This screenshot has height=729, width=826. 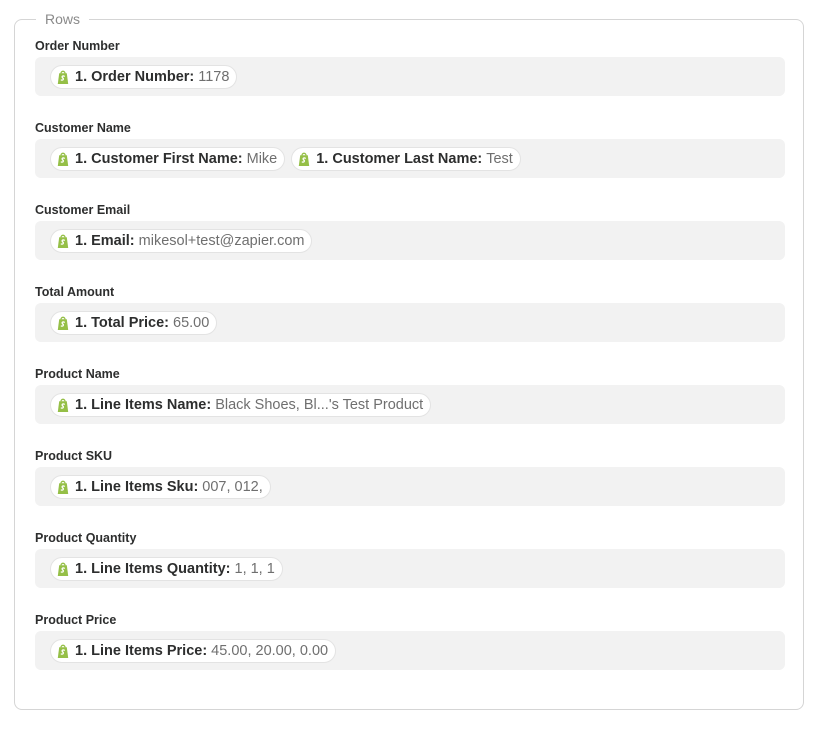 What do you see at coordinates (137, 486) in the screenshot?
I see `pill-field-name: 1. Line Items Sku:` at bounding box center [137, 486].